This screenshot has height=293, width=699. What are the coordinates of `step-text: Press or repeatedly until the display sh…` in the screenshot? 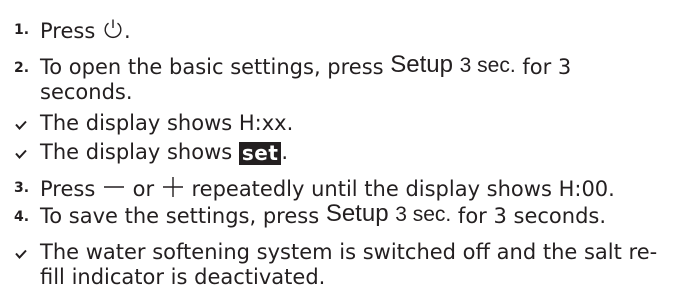 It's located at (327, 188).